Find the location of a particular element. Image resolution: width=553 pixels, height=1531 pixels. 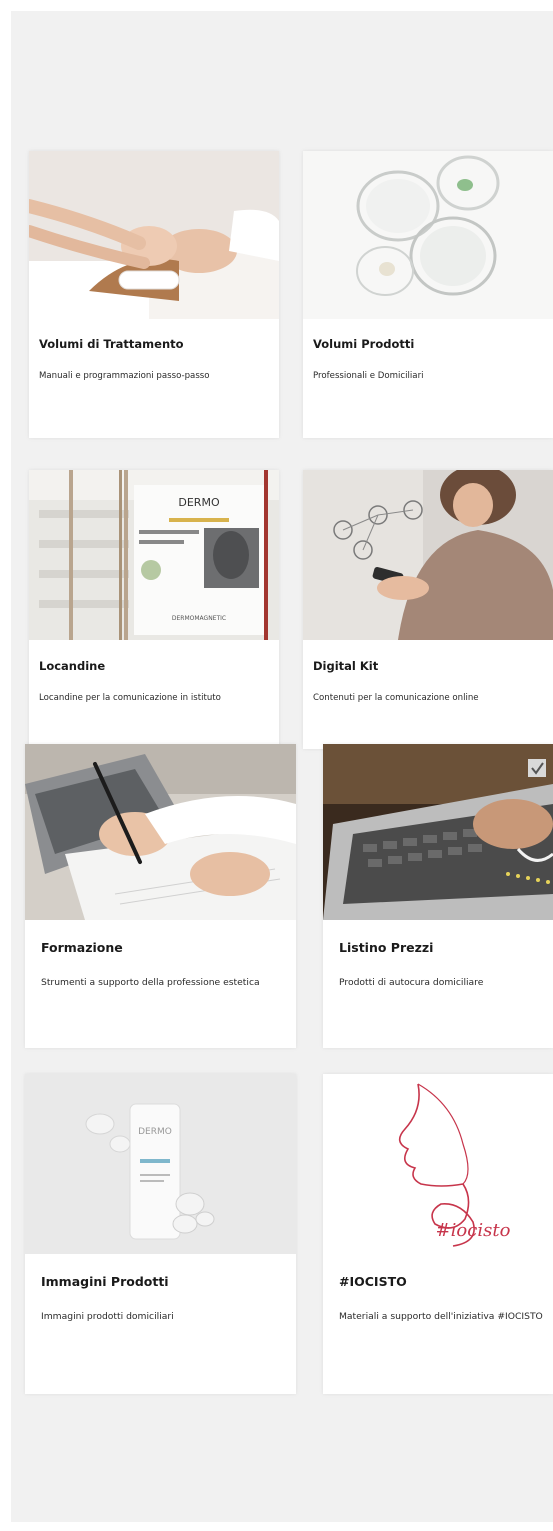

card-title: Listino Prezzi is located at coordinates (386, 947).